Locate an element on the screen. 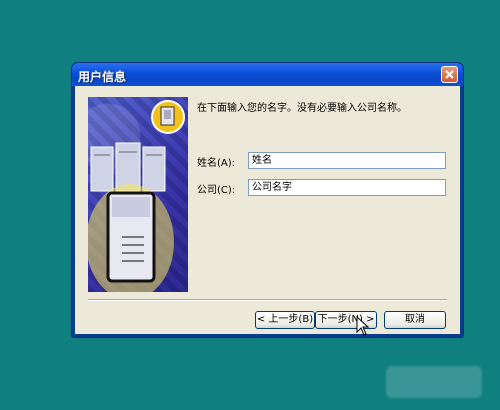 Image resolution: width=500 pixels, height=410 pixels. back-button: < 上一步(B) is located at coordinates (285, 320).